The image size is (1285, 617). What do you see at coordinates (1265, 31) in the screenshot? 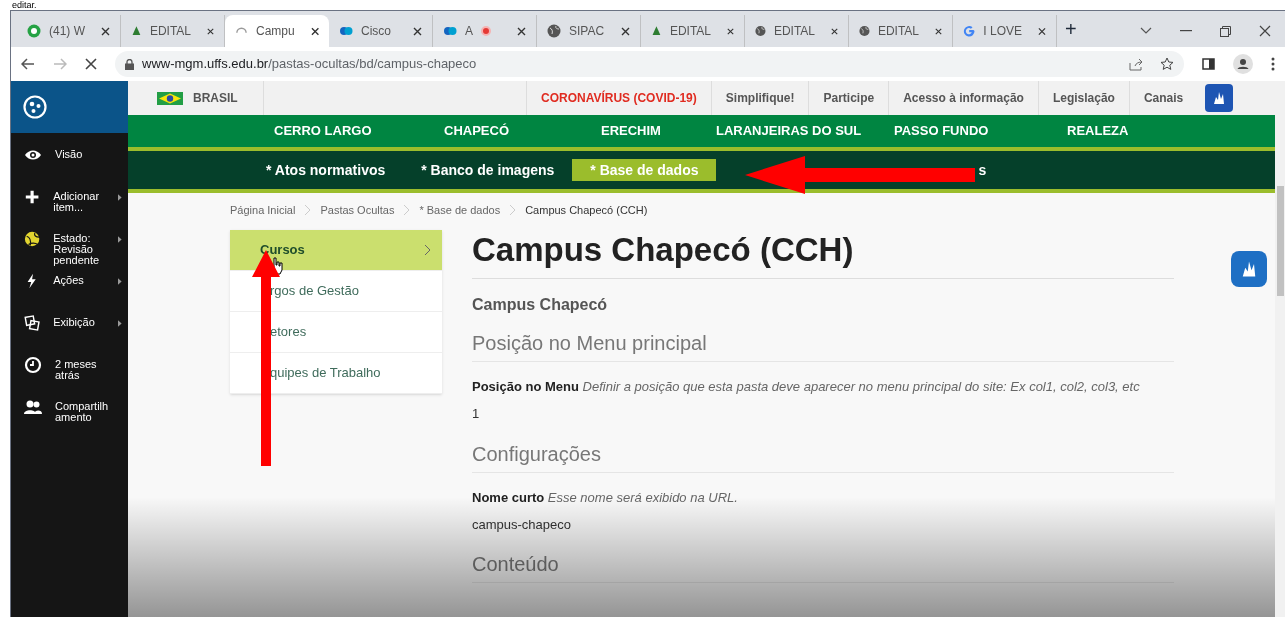
I see `close-icon` at bounding box center [1265, 31].